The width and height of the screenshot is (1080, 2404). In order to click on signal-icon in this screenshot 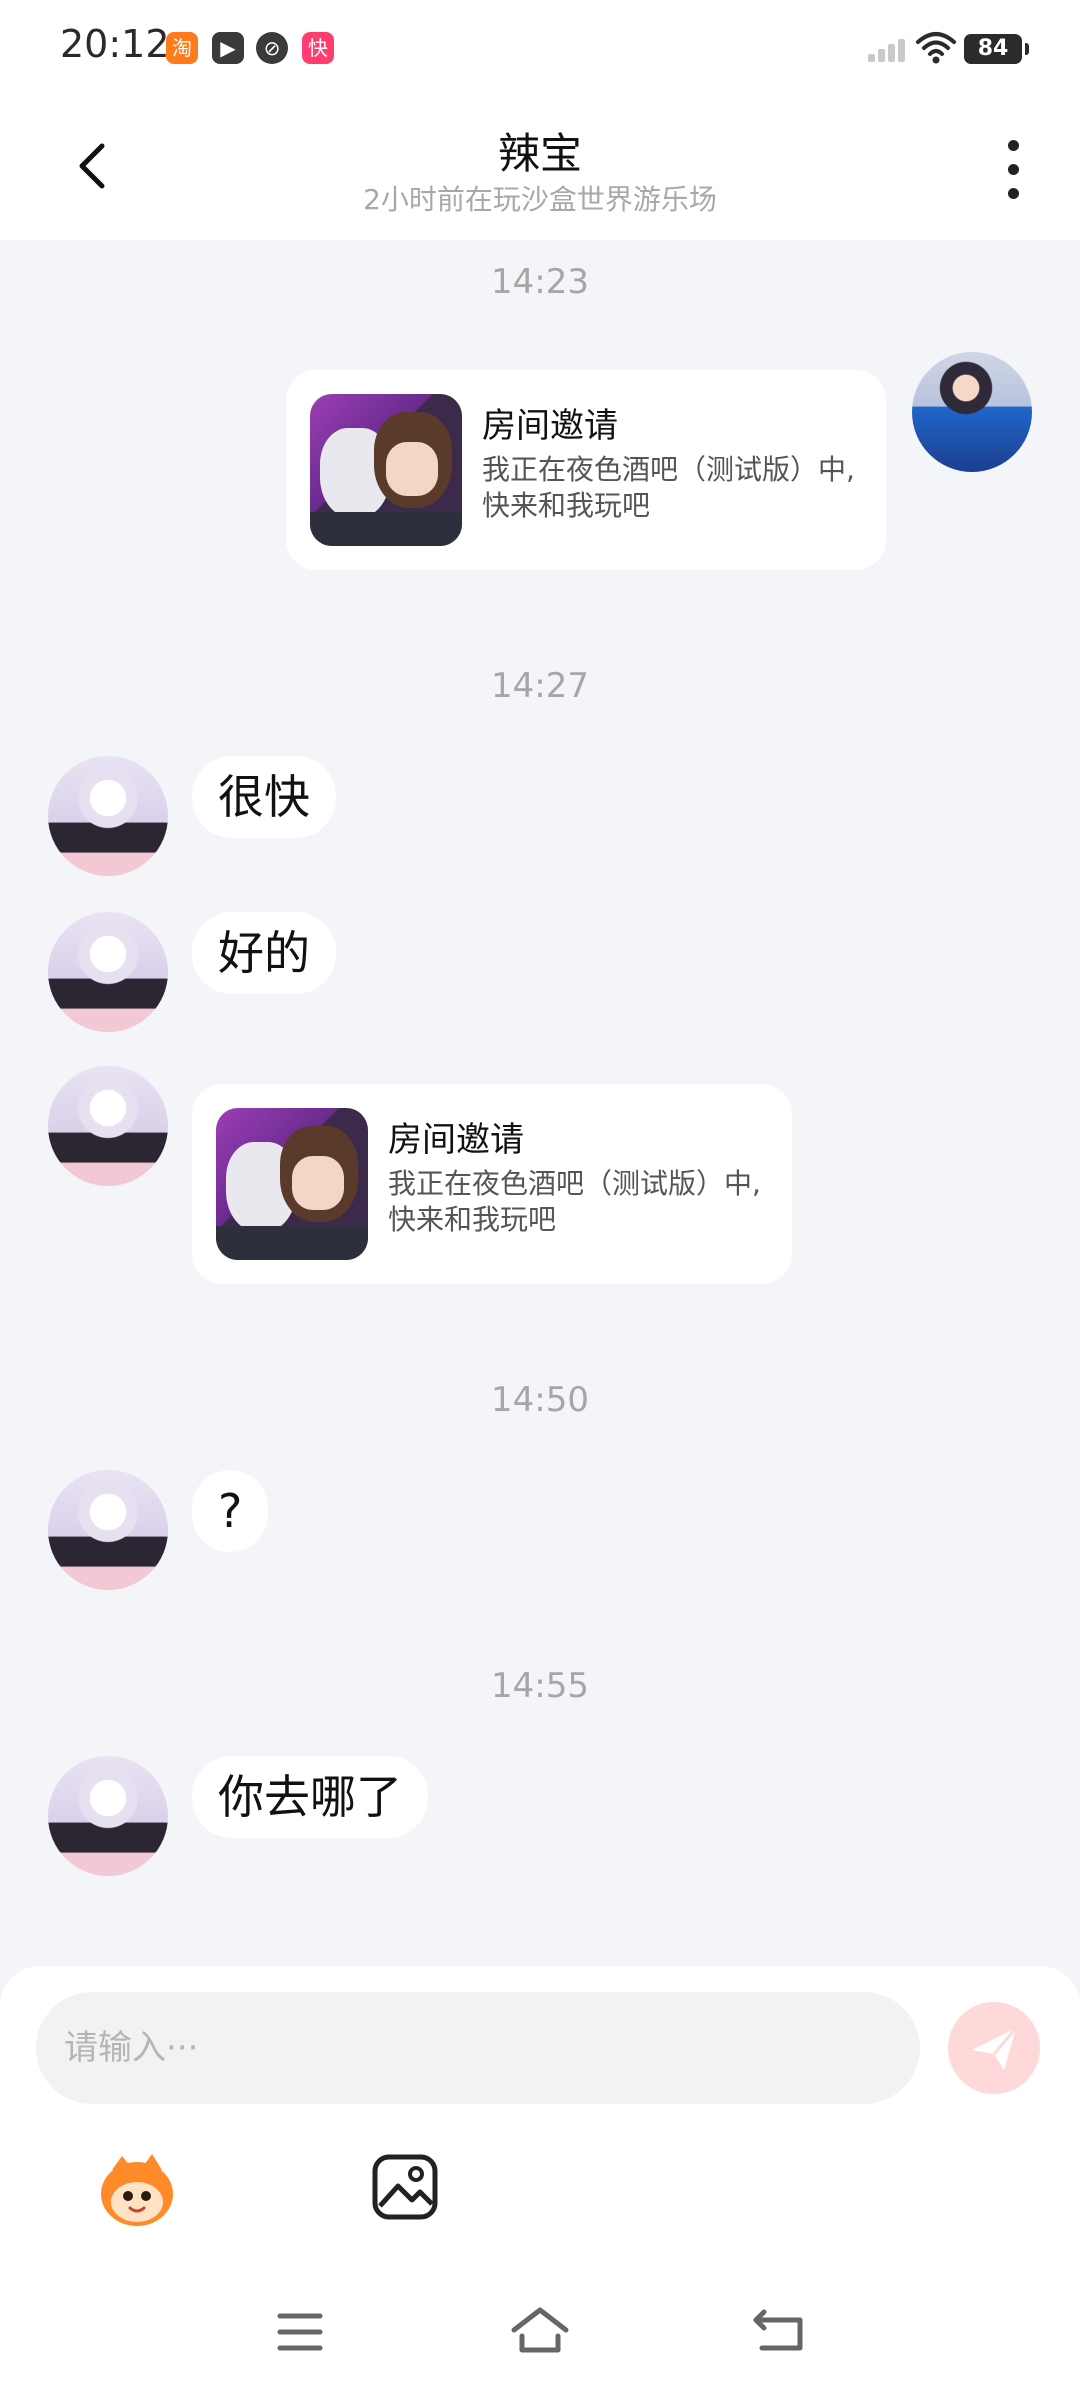, I will do `click(888, 49)`.